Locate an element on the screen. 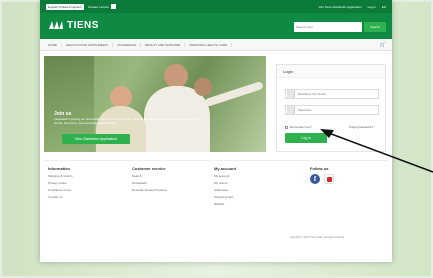 Image resolution: width=433 pixels, height=278 pixels. social-links: f is located at coordinates (322, 179).